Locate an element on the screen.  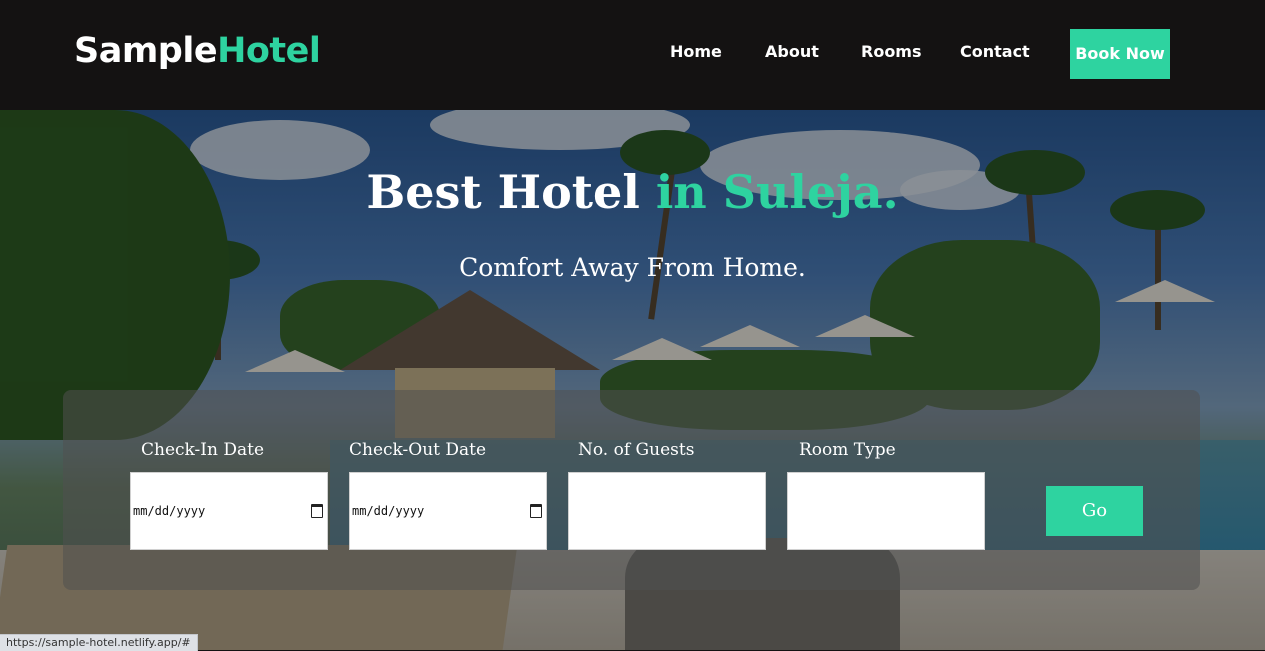
go-button: Go is located at coordinates (1094, 511).